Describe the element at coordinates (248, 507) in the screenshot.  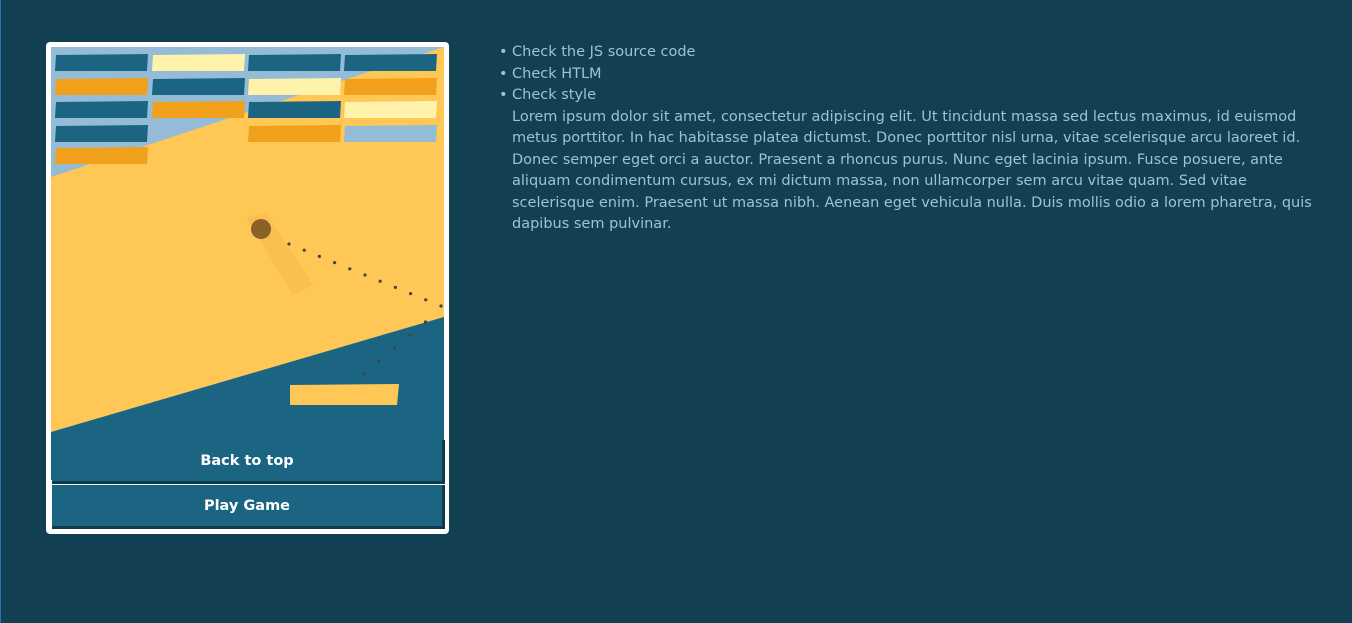
I see `play-game-button: Play Game` at that location.